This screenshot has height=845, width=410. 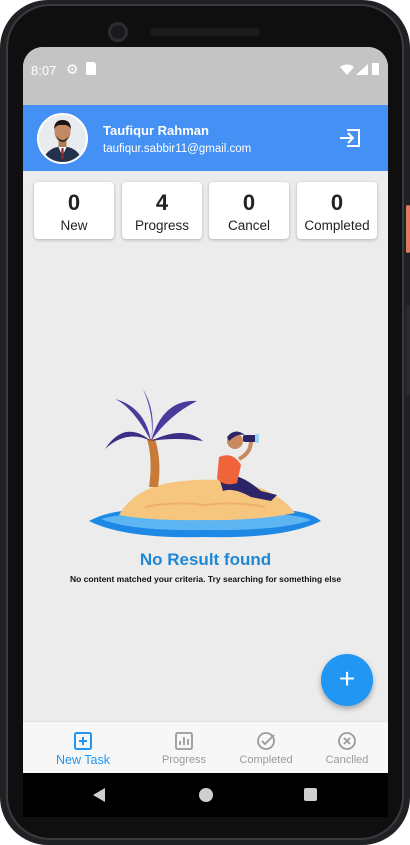 I want to click on bottom-navigation: New Task Progress Completed Canclled, so click(x=205, y=747).